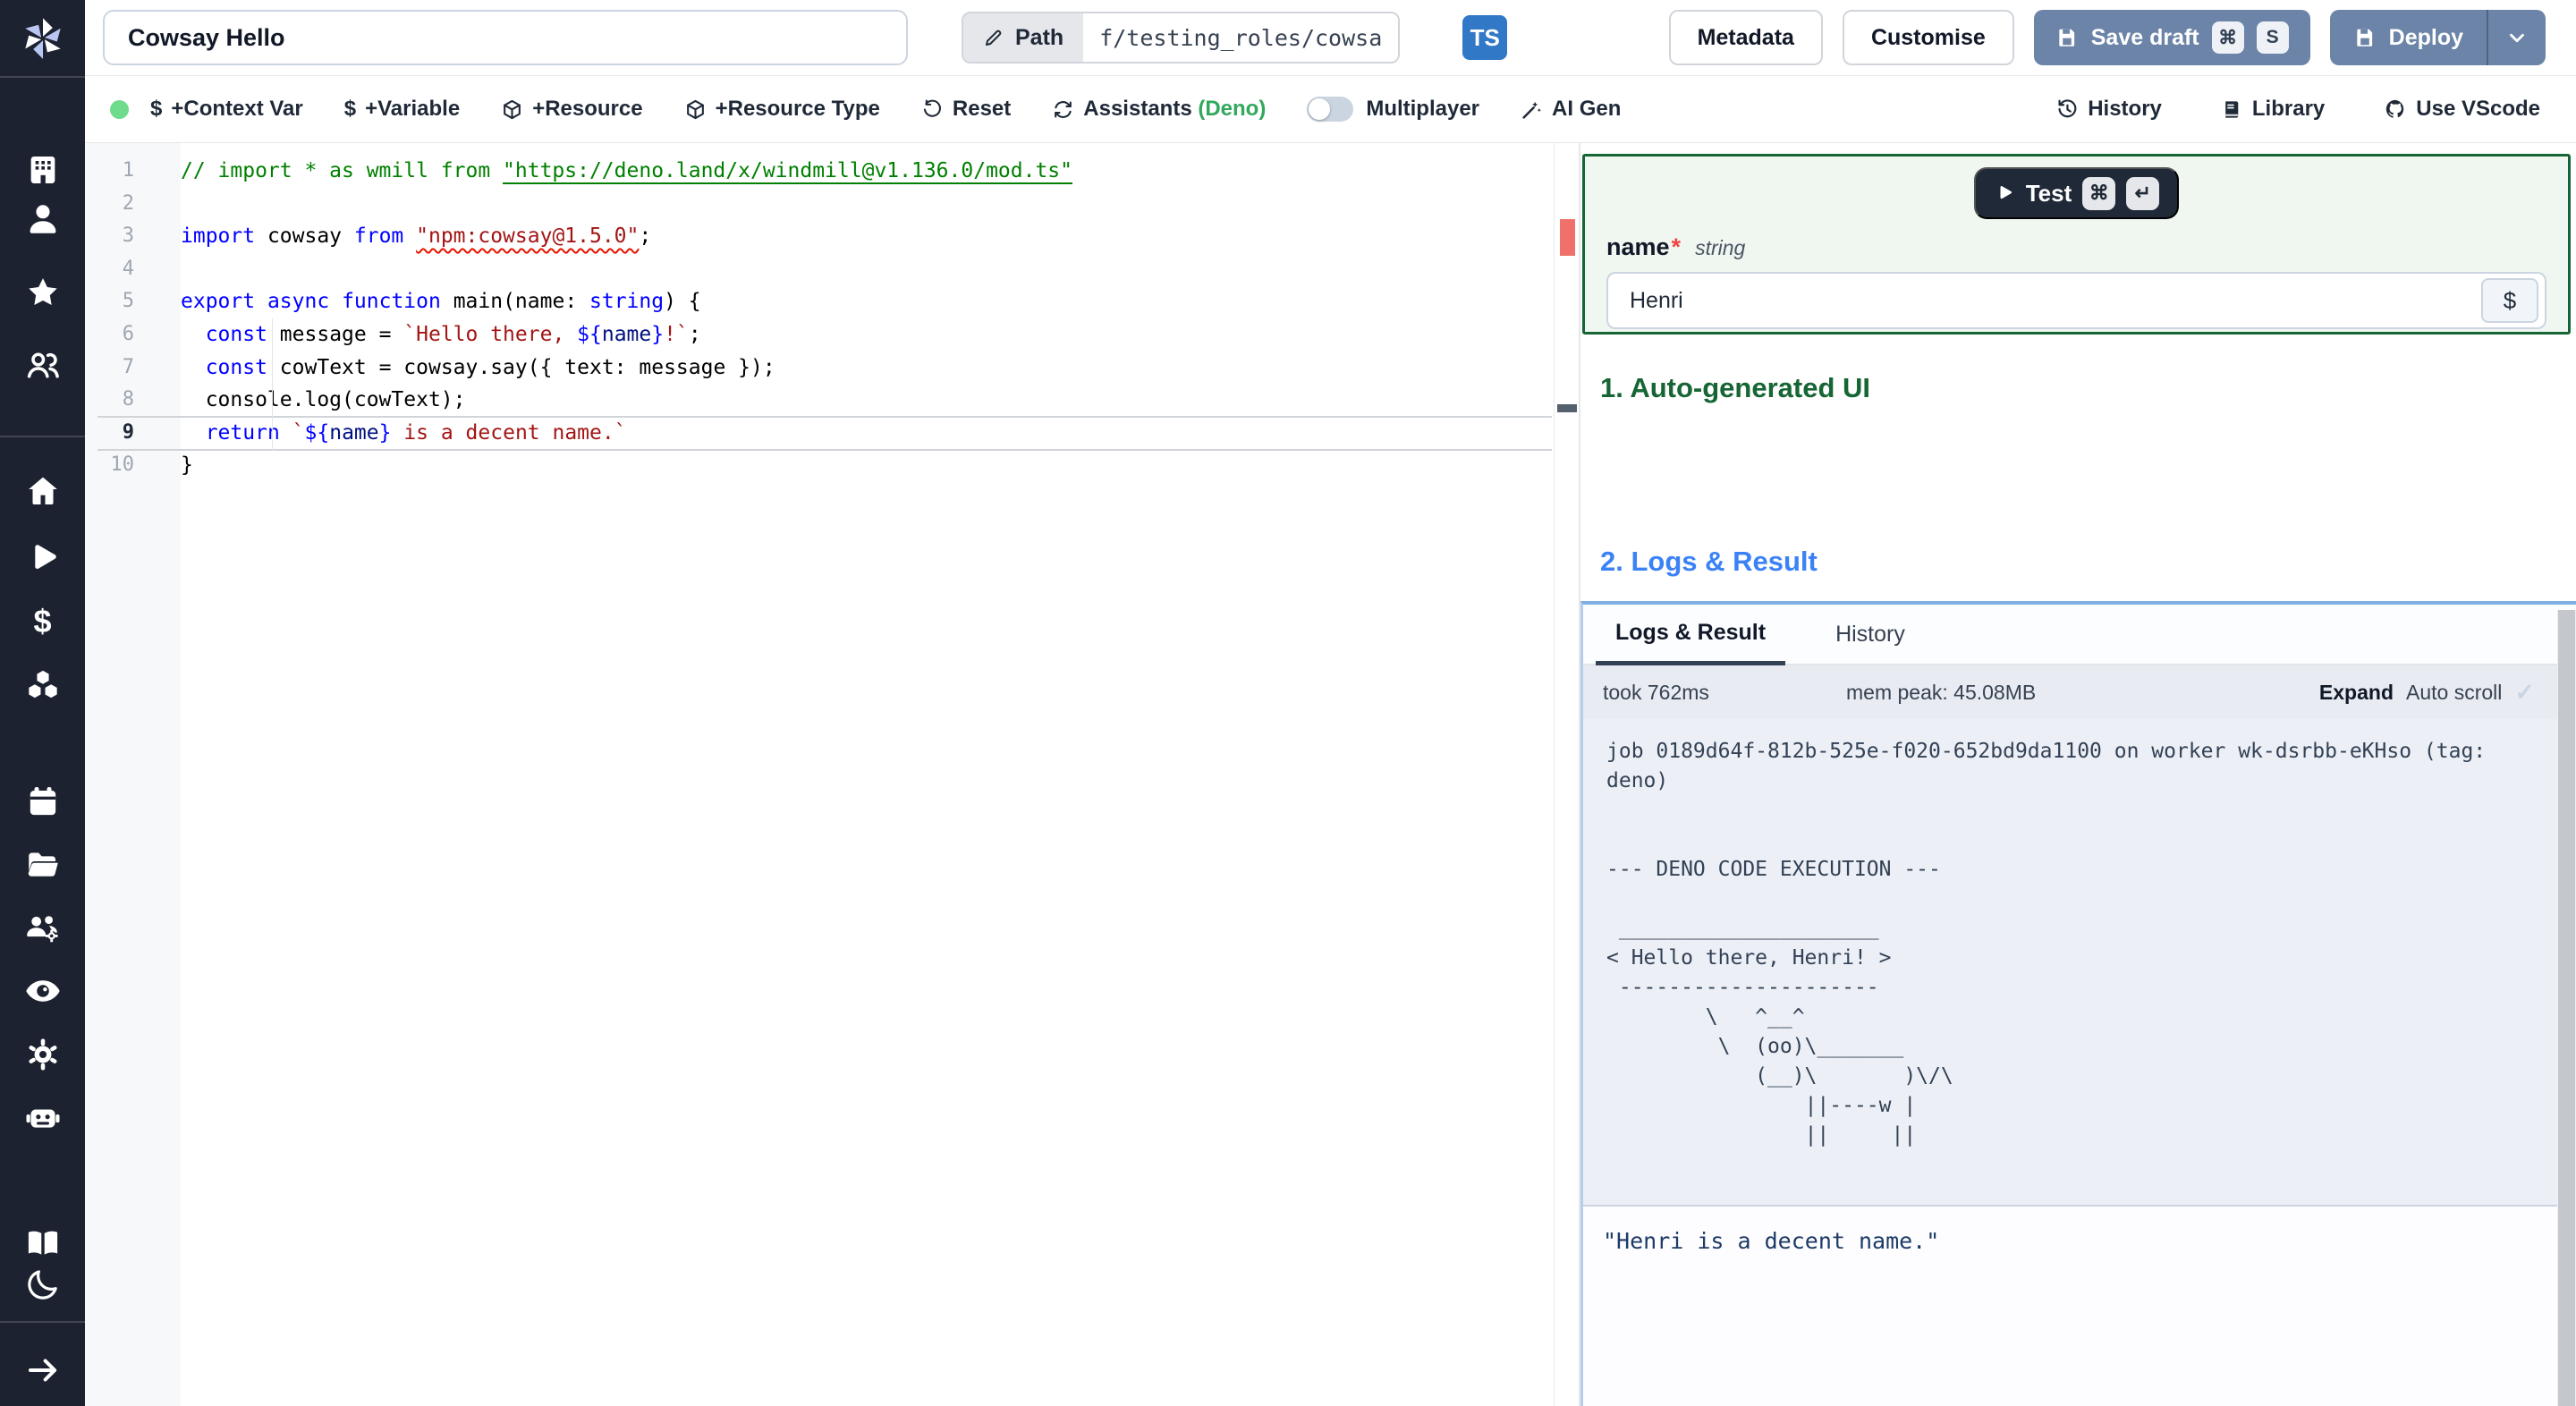  What do you see at coordinates (1656, 692) in the screenshot?
I see `run-duration: took 762ms` at bounding box center [1656, 692].